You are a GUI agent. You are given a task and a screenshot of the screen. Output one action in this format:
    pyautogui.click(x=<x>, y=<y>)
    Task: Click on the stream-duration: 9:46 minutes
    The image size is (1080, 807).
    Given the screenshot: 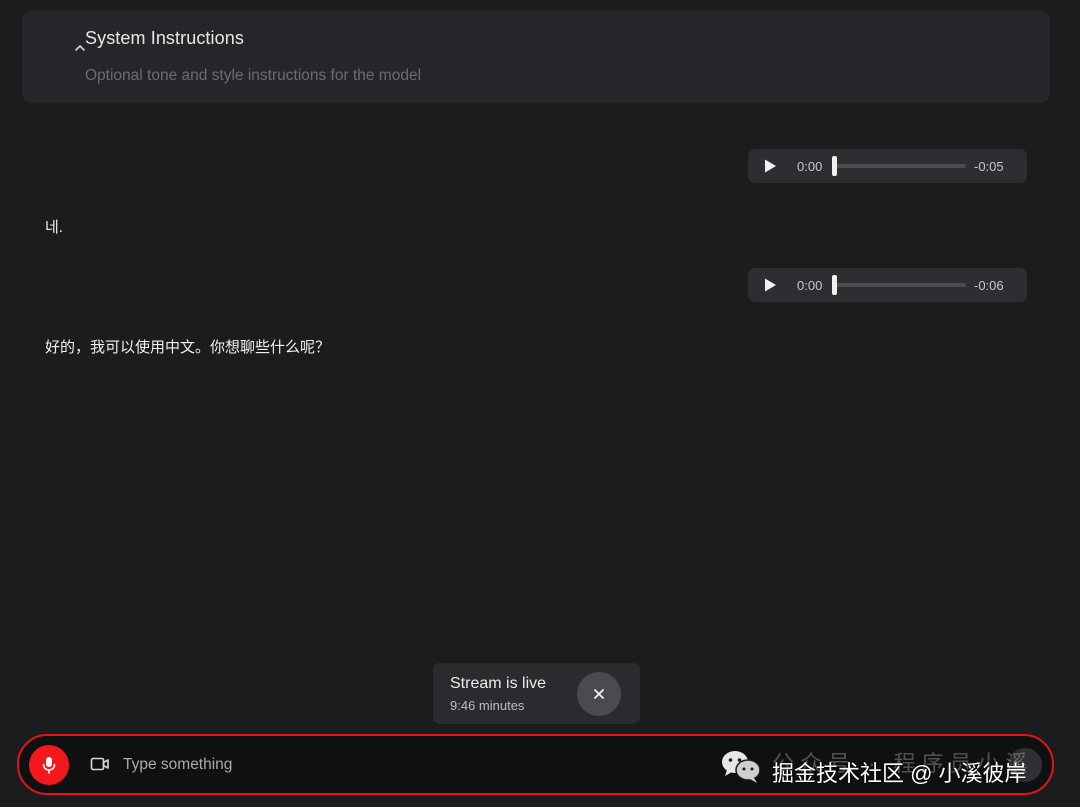 What is the action you would take?
    pyautogui.click(x=487, y=705)
    